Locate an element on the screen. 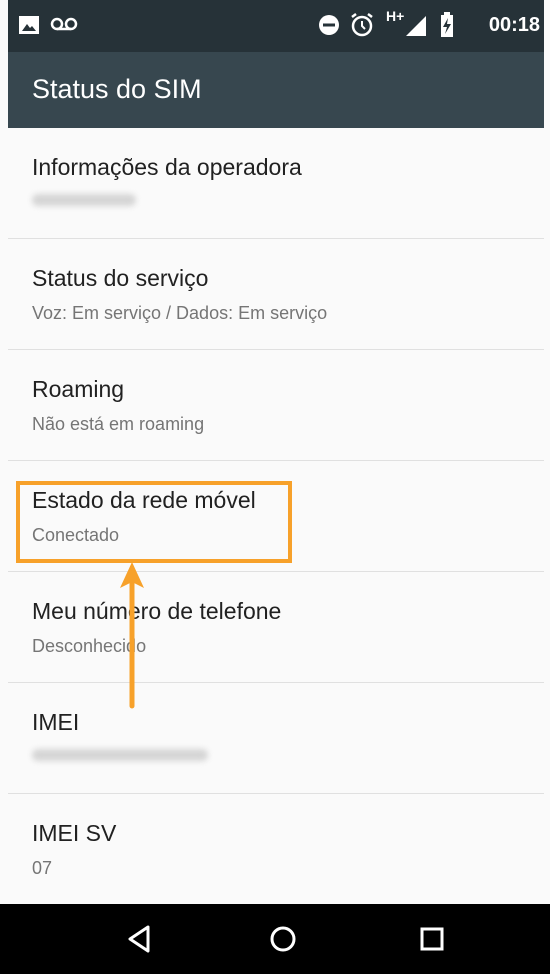 This screenshot has width=550, height=974. status-bar: H+ 00:18 is located at coordinates (276, 26).